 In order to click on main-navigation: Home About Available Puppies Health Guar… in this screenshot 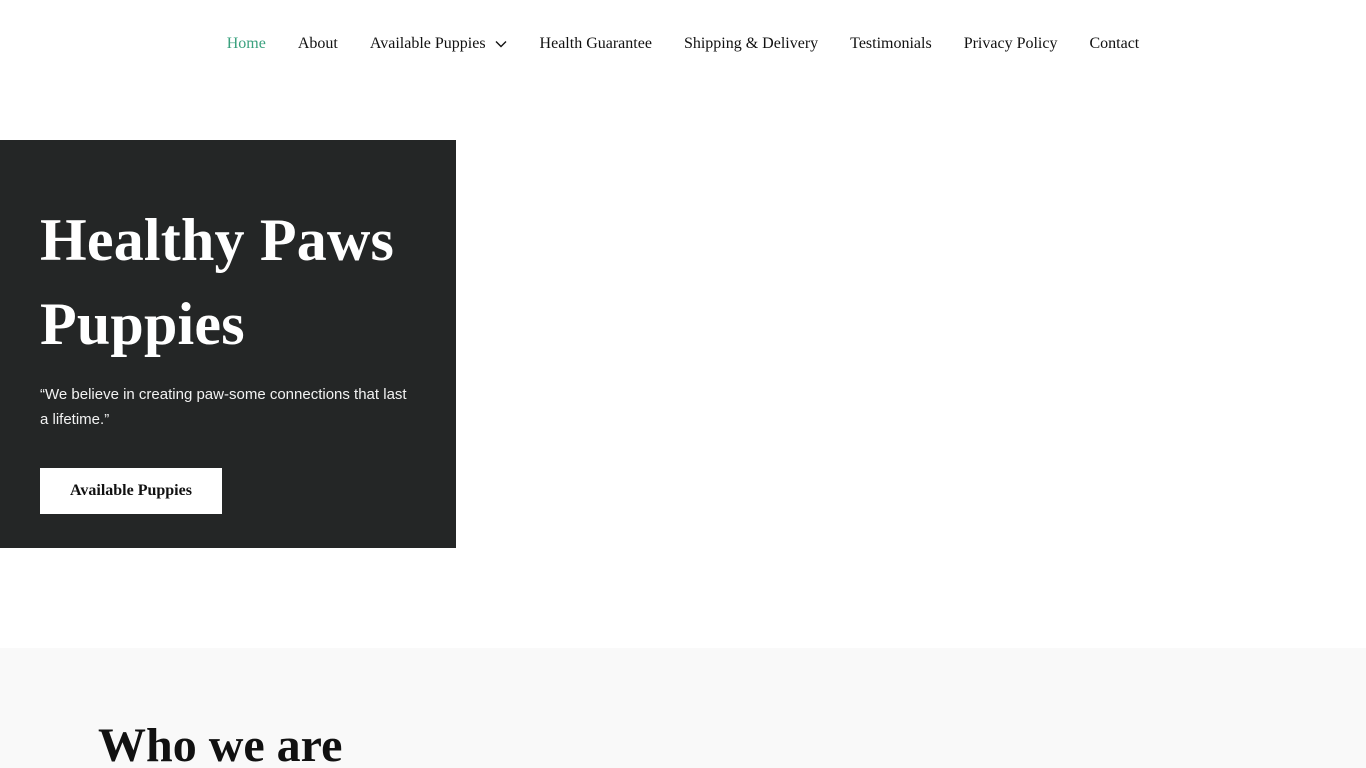, I will do `click(683, 45)`.